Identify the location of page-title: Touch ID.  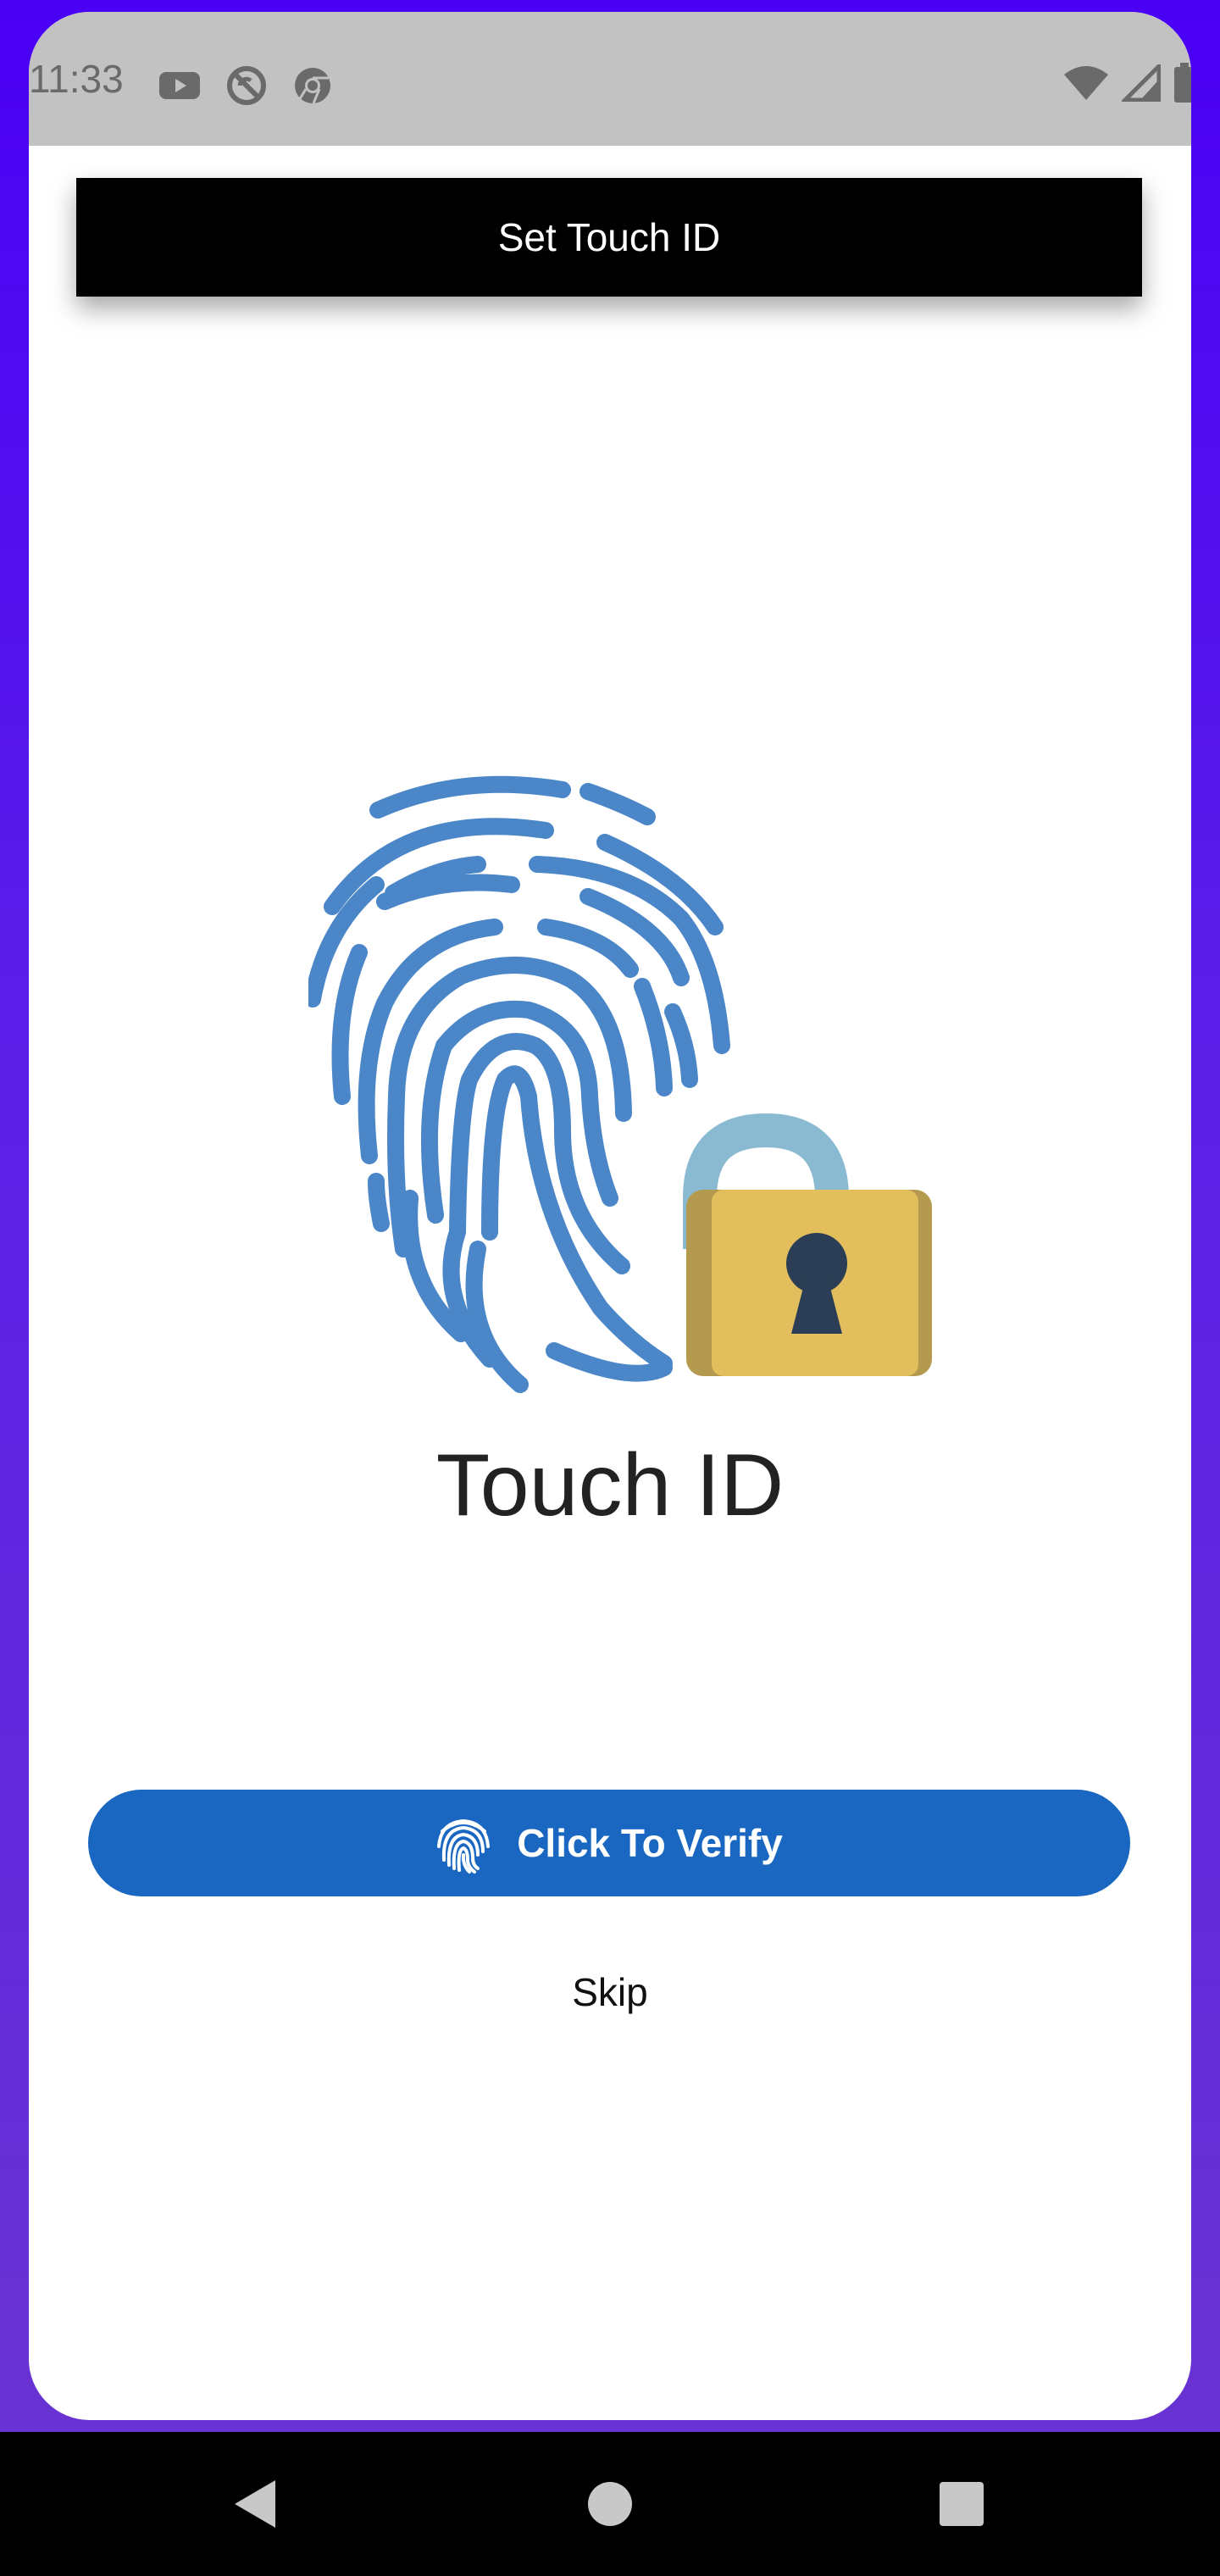
(610, 1485).